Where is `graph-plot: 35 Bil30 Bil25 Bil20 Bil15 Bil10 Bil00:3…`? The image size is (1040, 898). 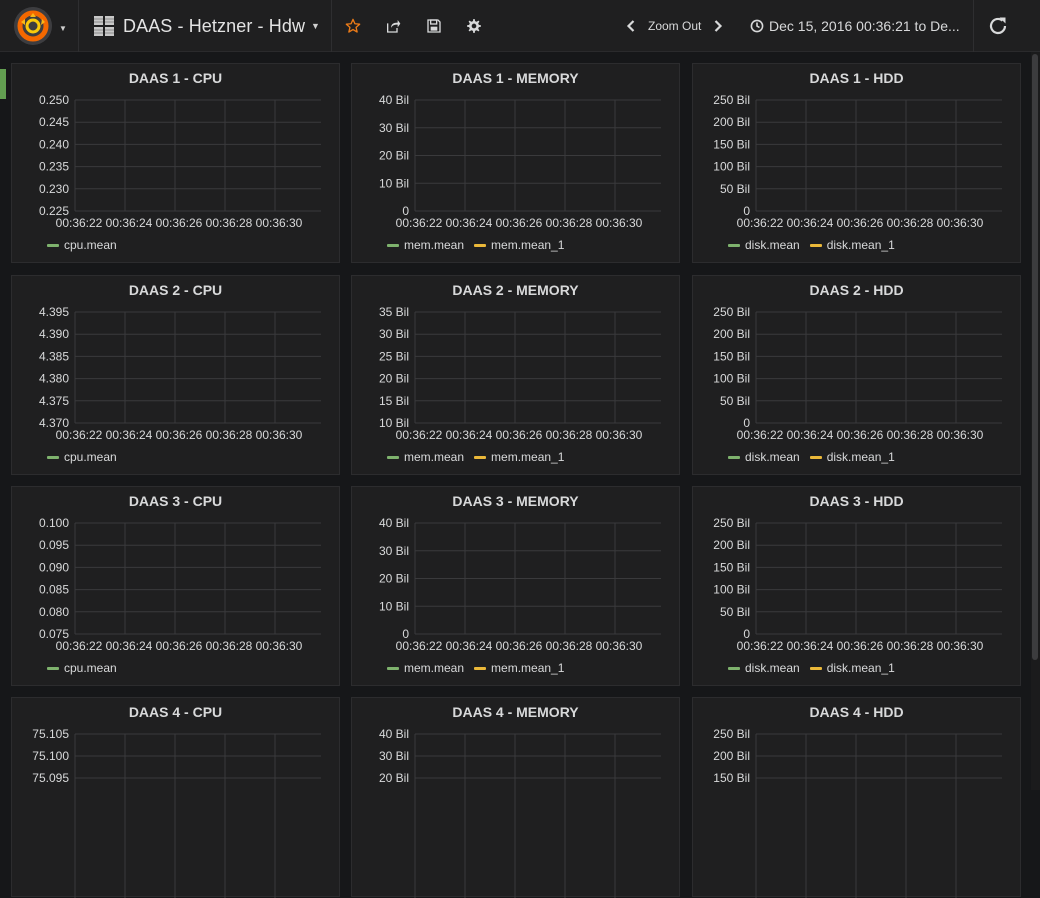 graph-plot: 35 Bil30 Bil25 Bil20 Bil15 Bil10 Bil00:3… is located at coordinates (516, 376).